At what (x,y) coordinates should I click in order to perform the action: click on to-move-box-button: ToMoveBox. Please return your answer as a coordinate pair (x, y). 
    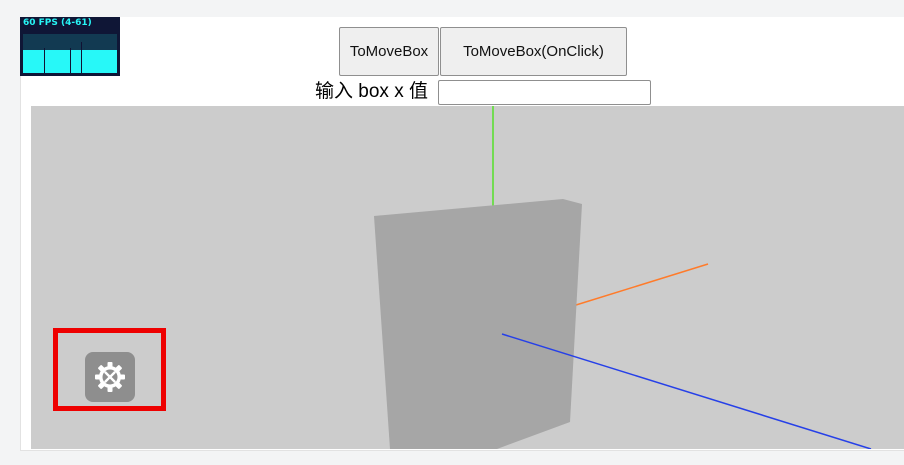
    Looking at the image, I should click on (389, 51).